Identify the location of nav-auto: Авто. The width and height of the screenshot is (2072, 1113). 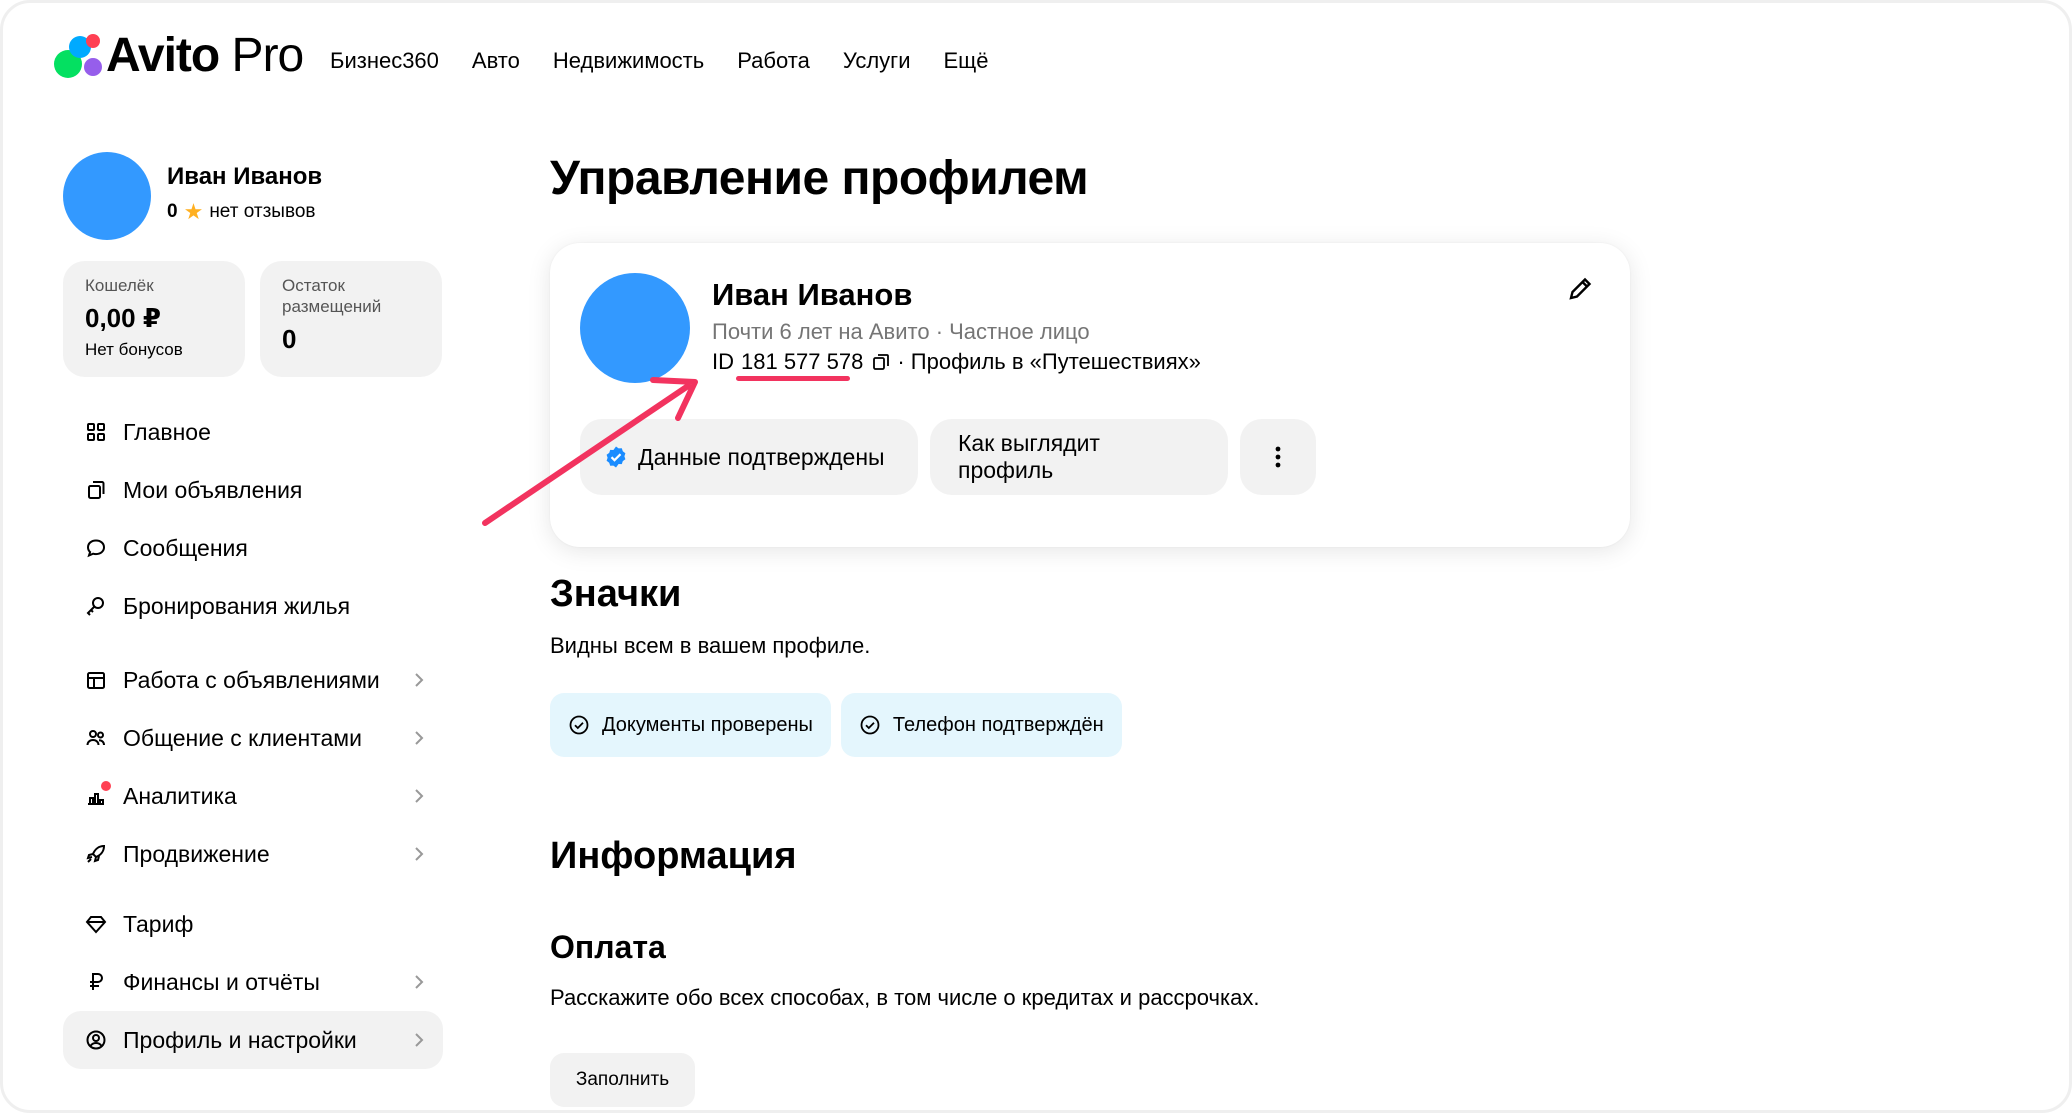
(496, 61).